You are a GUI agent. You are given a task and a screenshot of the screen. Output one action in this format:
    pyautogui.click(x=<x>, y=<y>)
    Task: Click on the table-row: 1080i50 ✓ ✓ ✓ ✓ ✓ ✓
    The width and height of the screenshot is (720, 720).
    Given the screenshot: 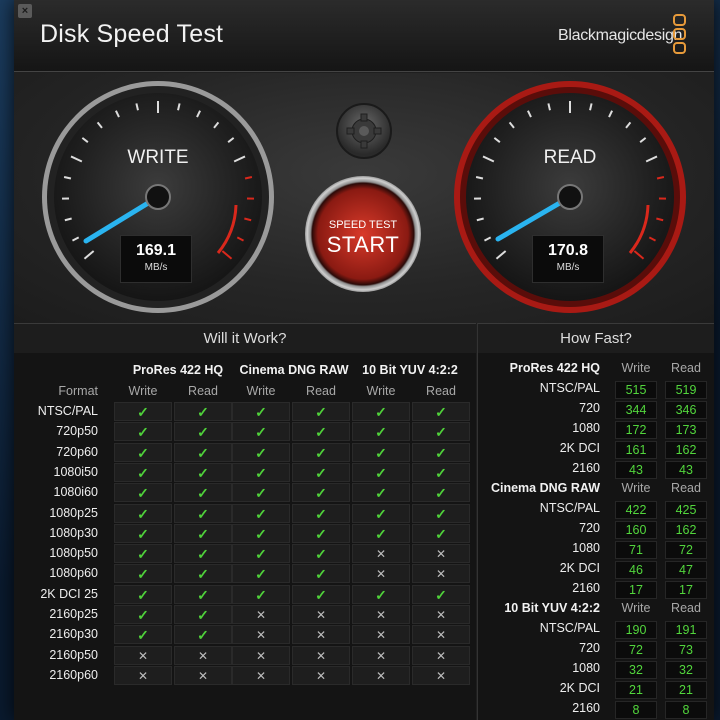 What is the action you would take?
    pyautogui.click(x=245, y=472)
    